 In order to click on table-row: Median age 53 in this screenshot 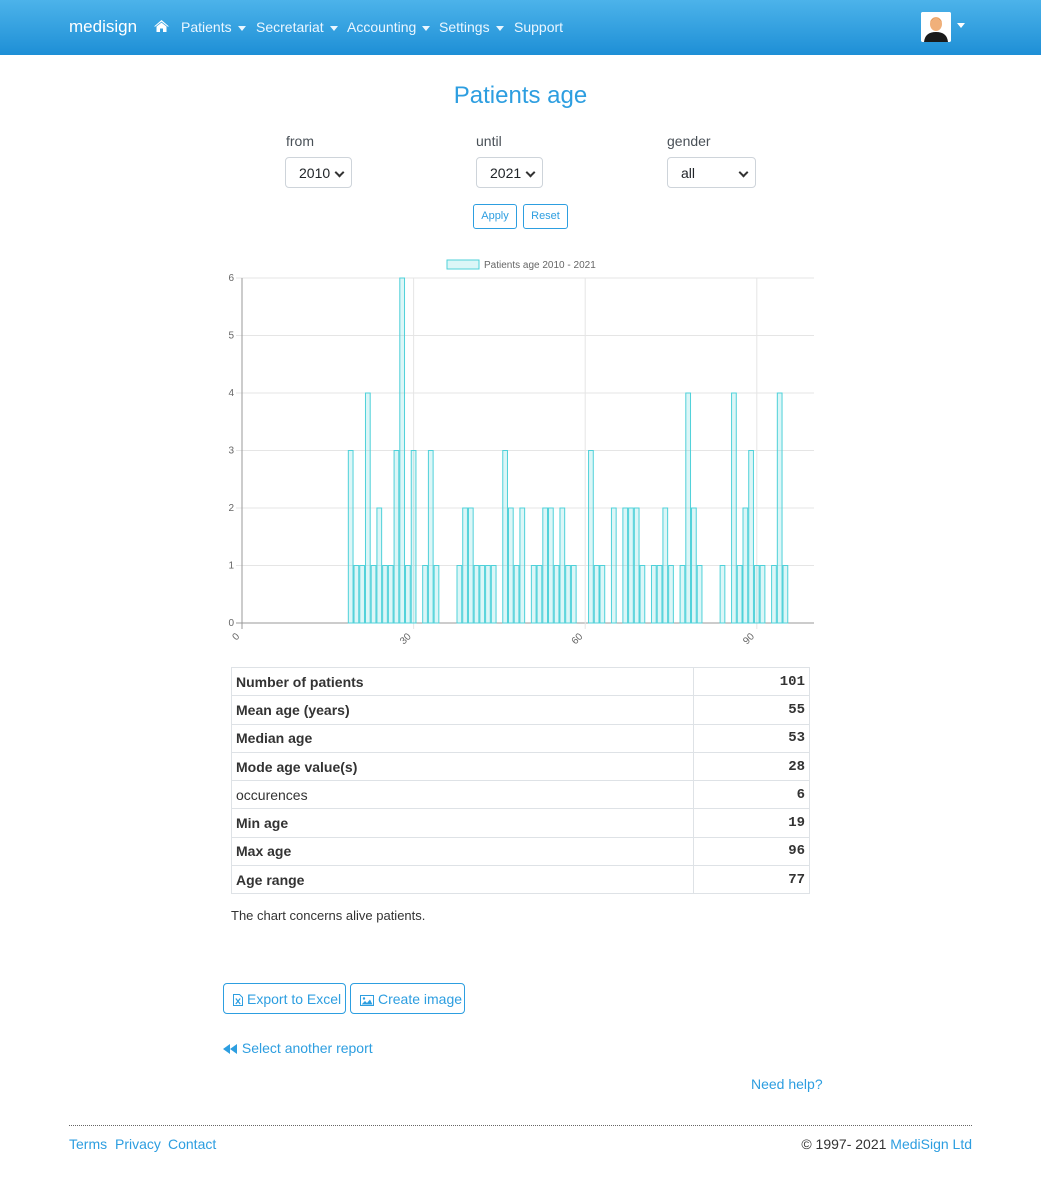, I will do `click(520, 738)`.